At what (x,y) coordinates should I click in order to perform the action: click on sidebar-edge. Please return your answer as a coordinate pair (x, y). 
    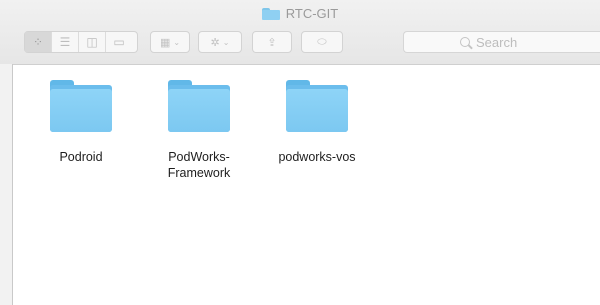
    Looking at the image, I should click on (6, 184).